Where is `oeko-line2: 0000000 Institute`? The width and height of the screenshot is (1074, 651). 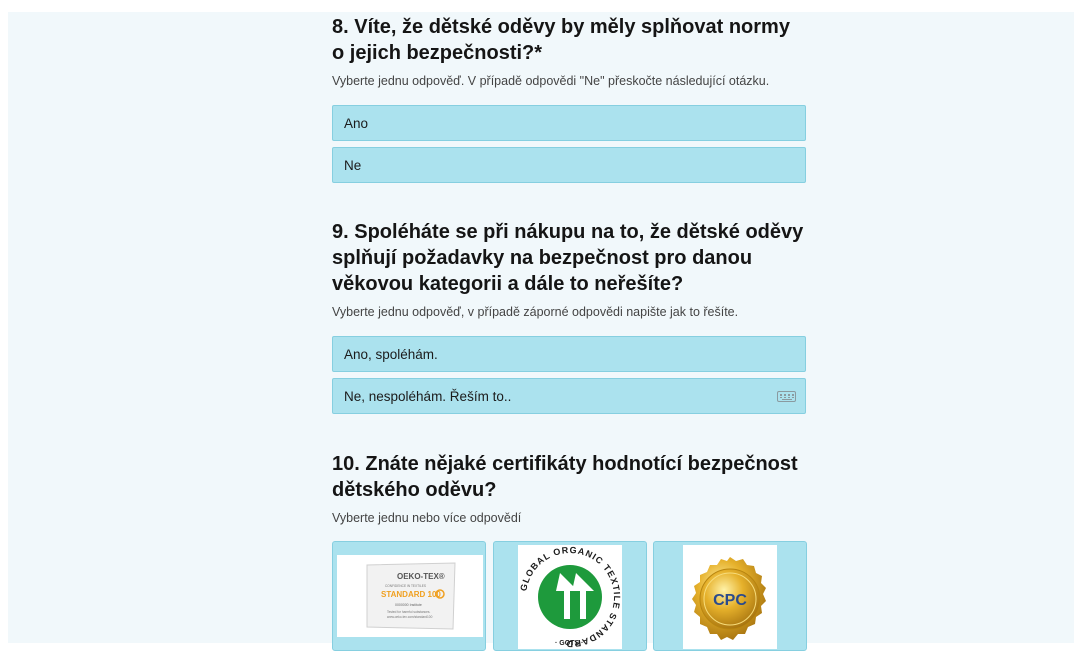
oeko-line2: 0000000 Institute is located at coordinates (408, 605).